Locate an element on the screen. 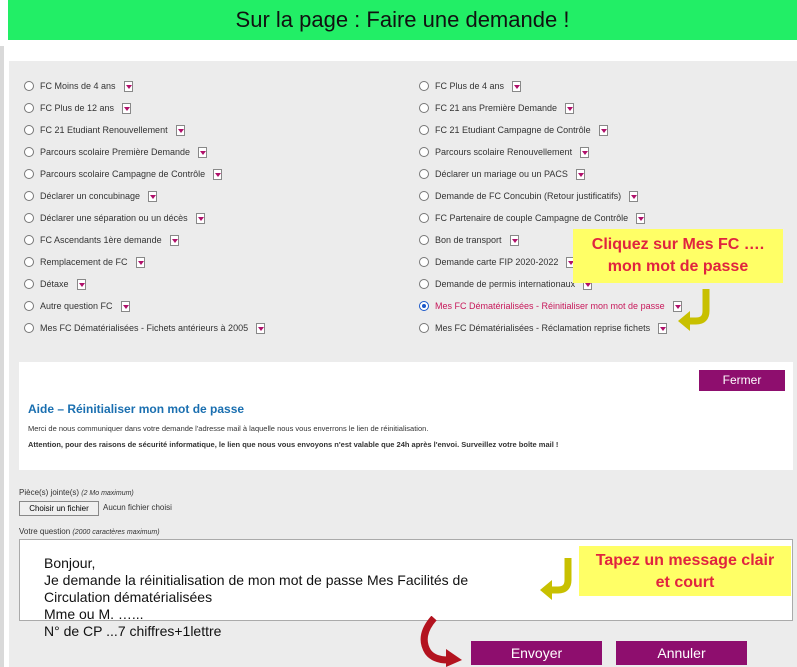 This screenshot has height=667, width=797. option-row: FC 21 ans Première Demande is located at coordinates (497, 108).